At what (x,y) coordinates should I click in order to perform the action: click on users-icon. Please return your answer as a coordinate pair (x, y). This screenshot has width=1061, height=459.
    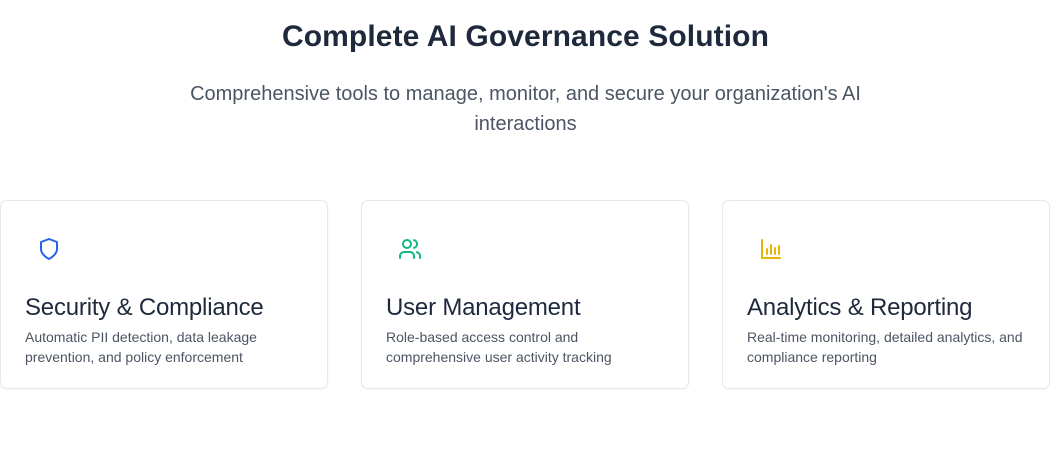
    Looking at the image, I should click on (410, 249).